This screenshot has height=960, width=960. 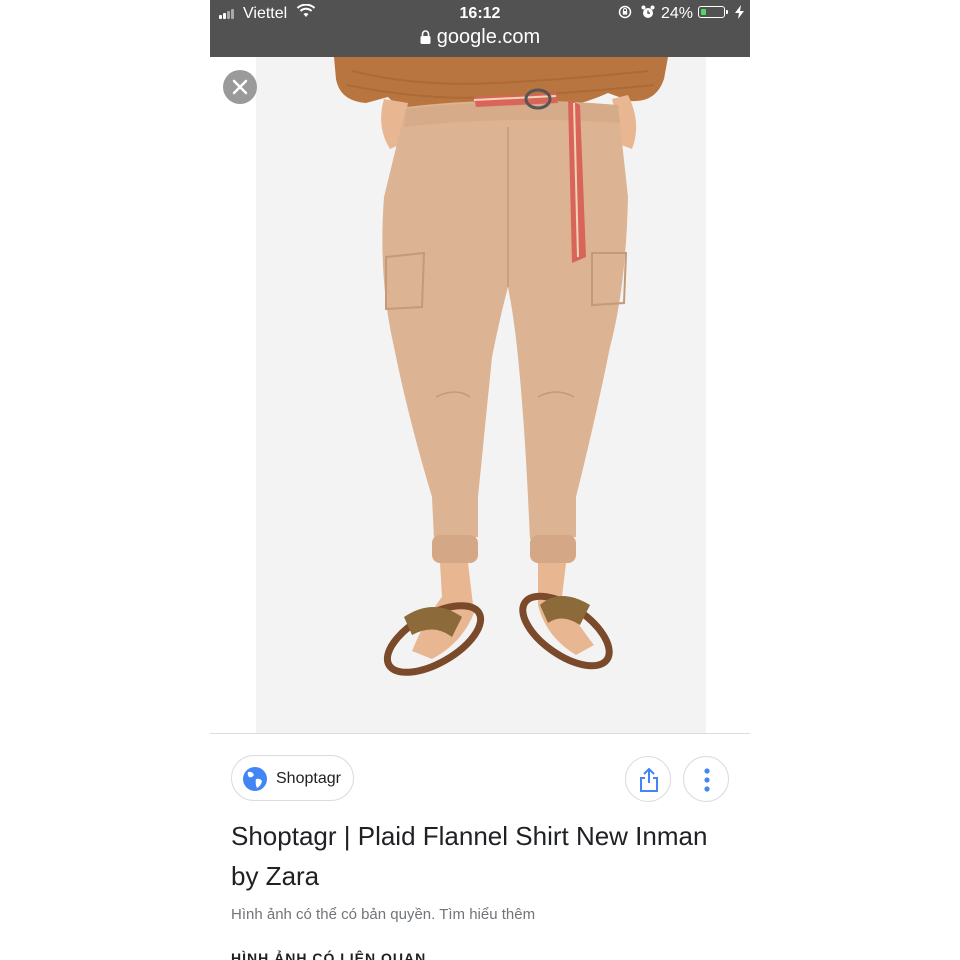 What do you see at coordinates (713, 12) in the screenshot?
I see `battery-icon` at bounding box center [713, 12].